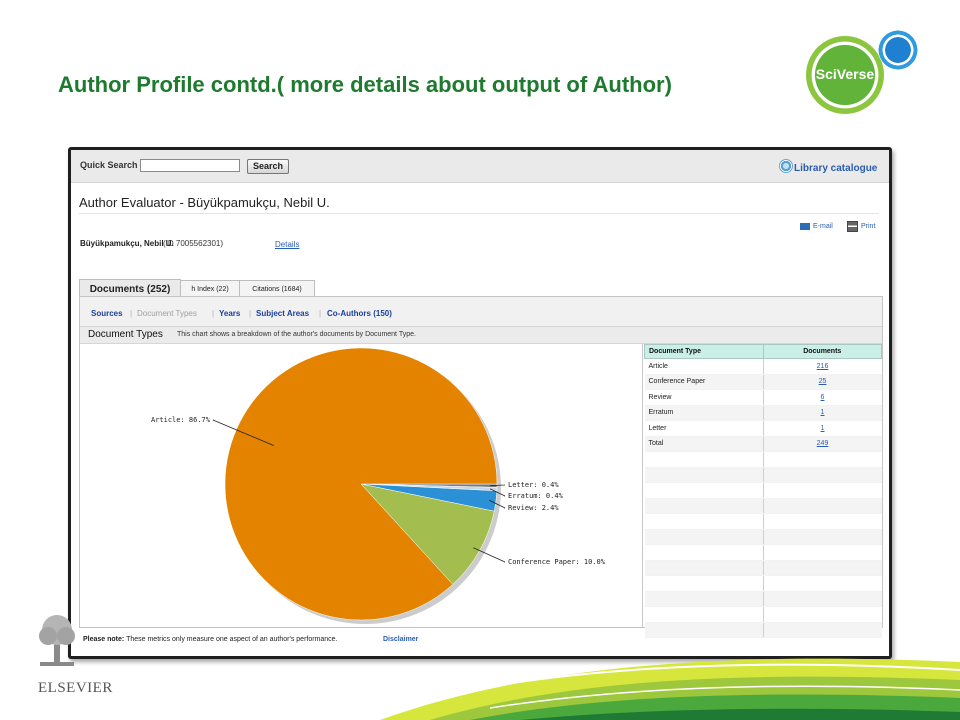 The image size is (960, 720). What do you see at coordinates (786, 166) in the screenshot?
I see `library-catalogue-icon` at bounding box center [786, 166].